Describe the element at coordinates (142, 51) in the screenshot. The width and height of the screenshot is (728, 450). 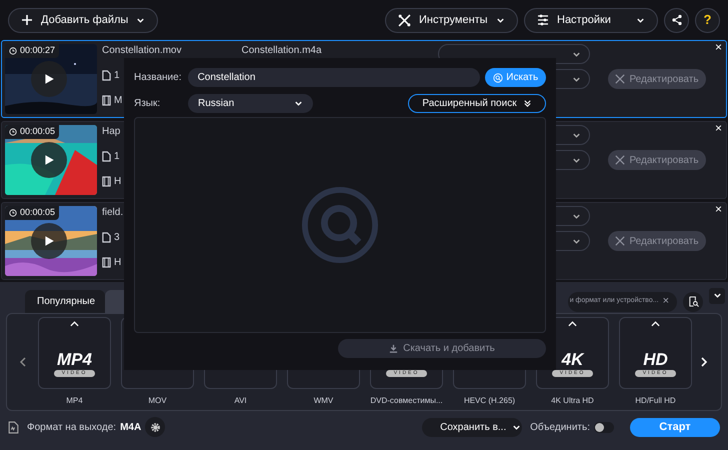
I see `file-name: Constellation.mov` at that location.